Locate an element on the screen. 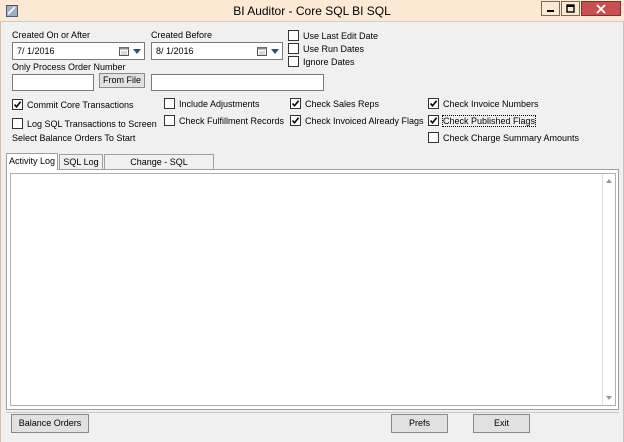  commit-core-transactions-checkbox: Commit Core Transactions is located at coordinates (73, 104).